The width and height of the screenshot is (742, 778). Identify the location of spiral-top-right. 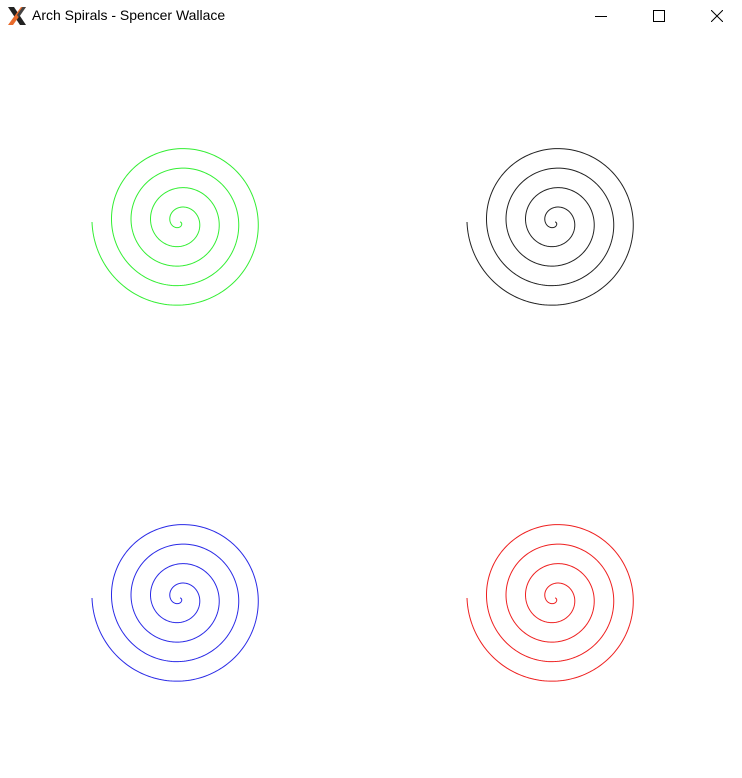
(550, 227).